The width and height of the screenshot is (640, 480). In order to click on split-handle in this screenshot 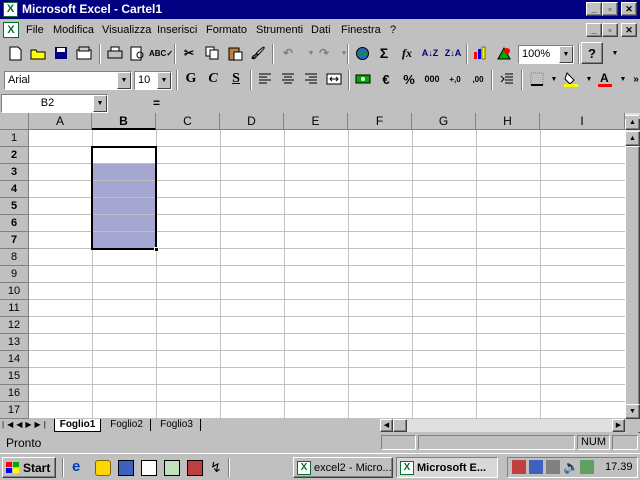, I will do `click(632, 117)`.